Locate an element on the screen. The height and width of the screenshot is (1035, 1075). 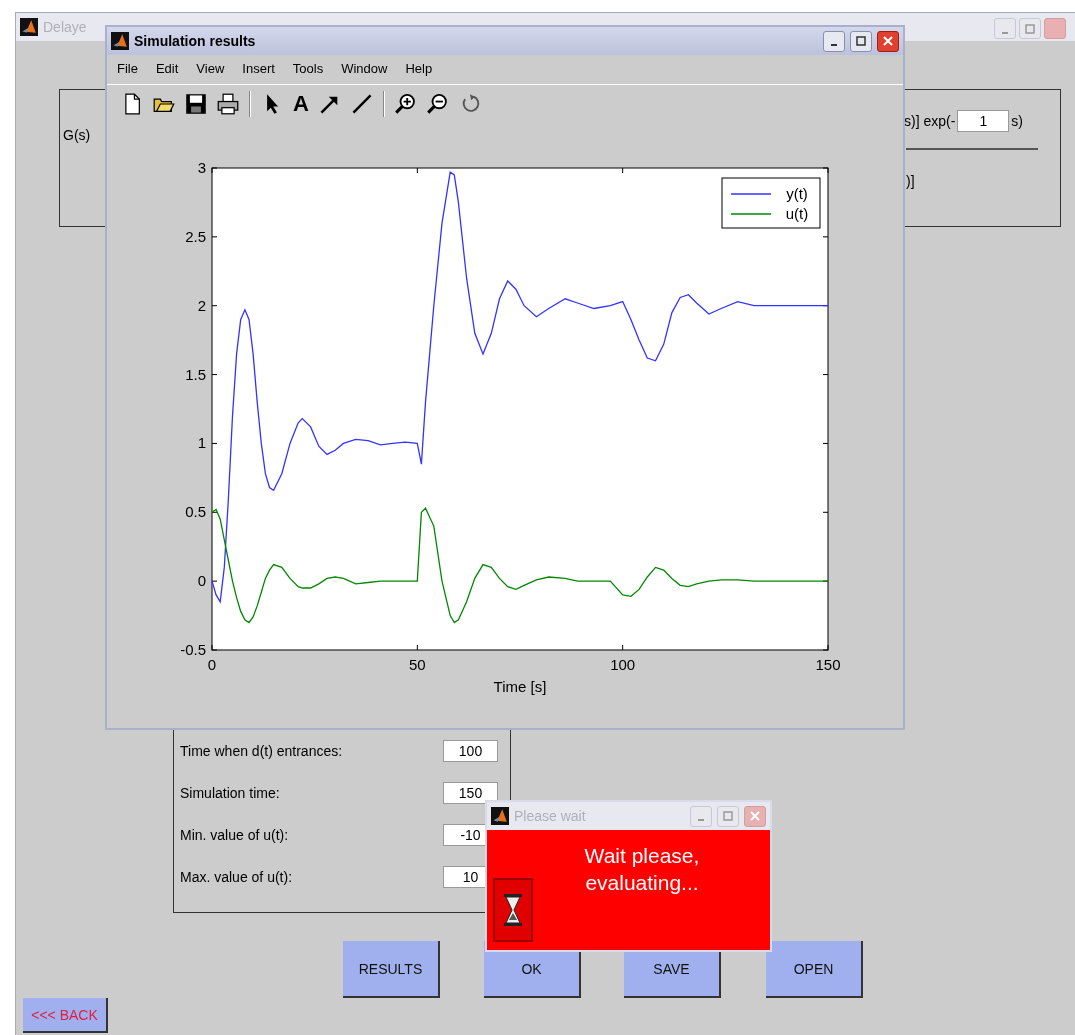
y-tick-label: 0.5 is located at coordinates (195, 512).